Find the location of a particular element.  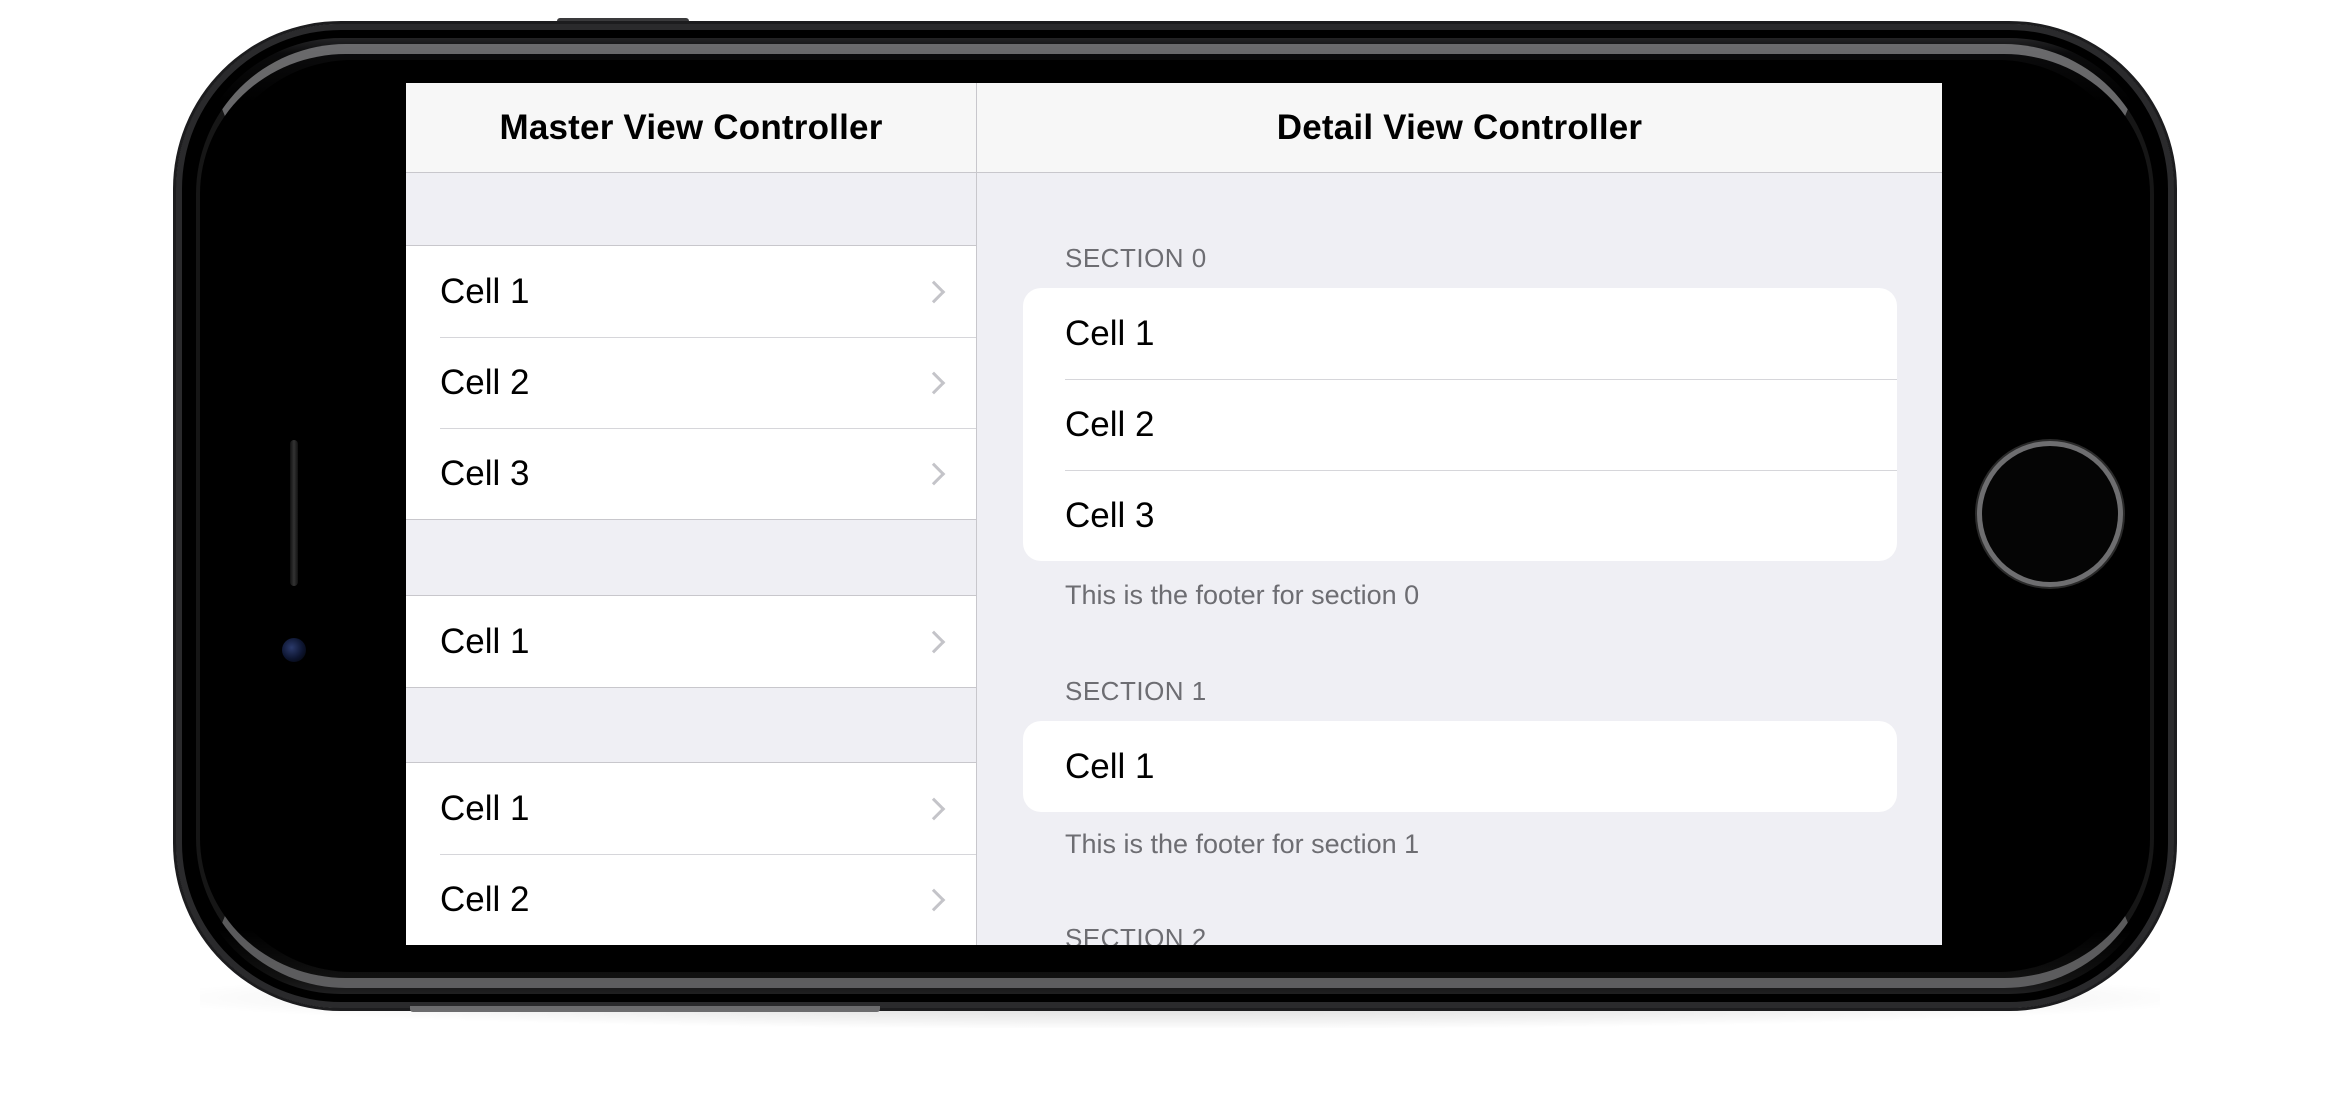

master-navigation-bar: Master View Controller is located at coordinates (691, 128).